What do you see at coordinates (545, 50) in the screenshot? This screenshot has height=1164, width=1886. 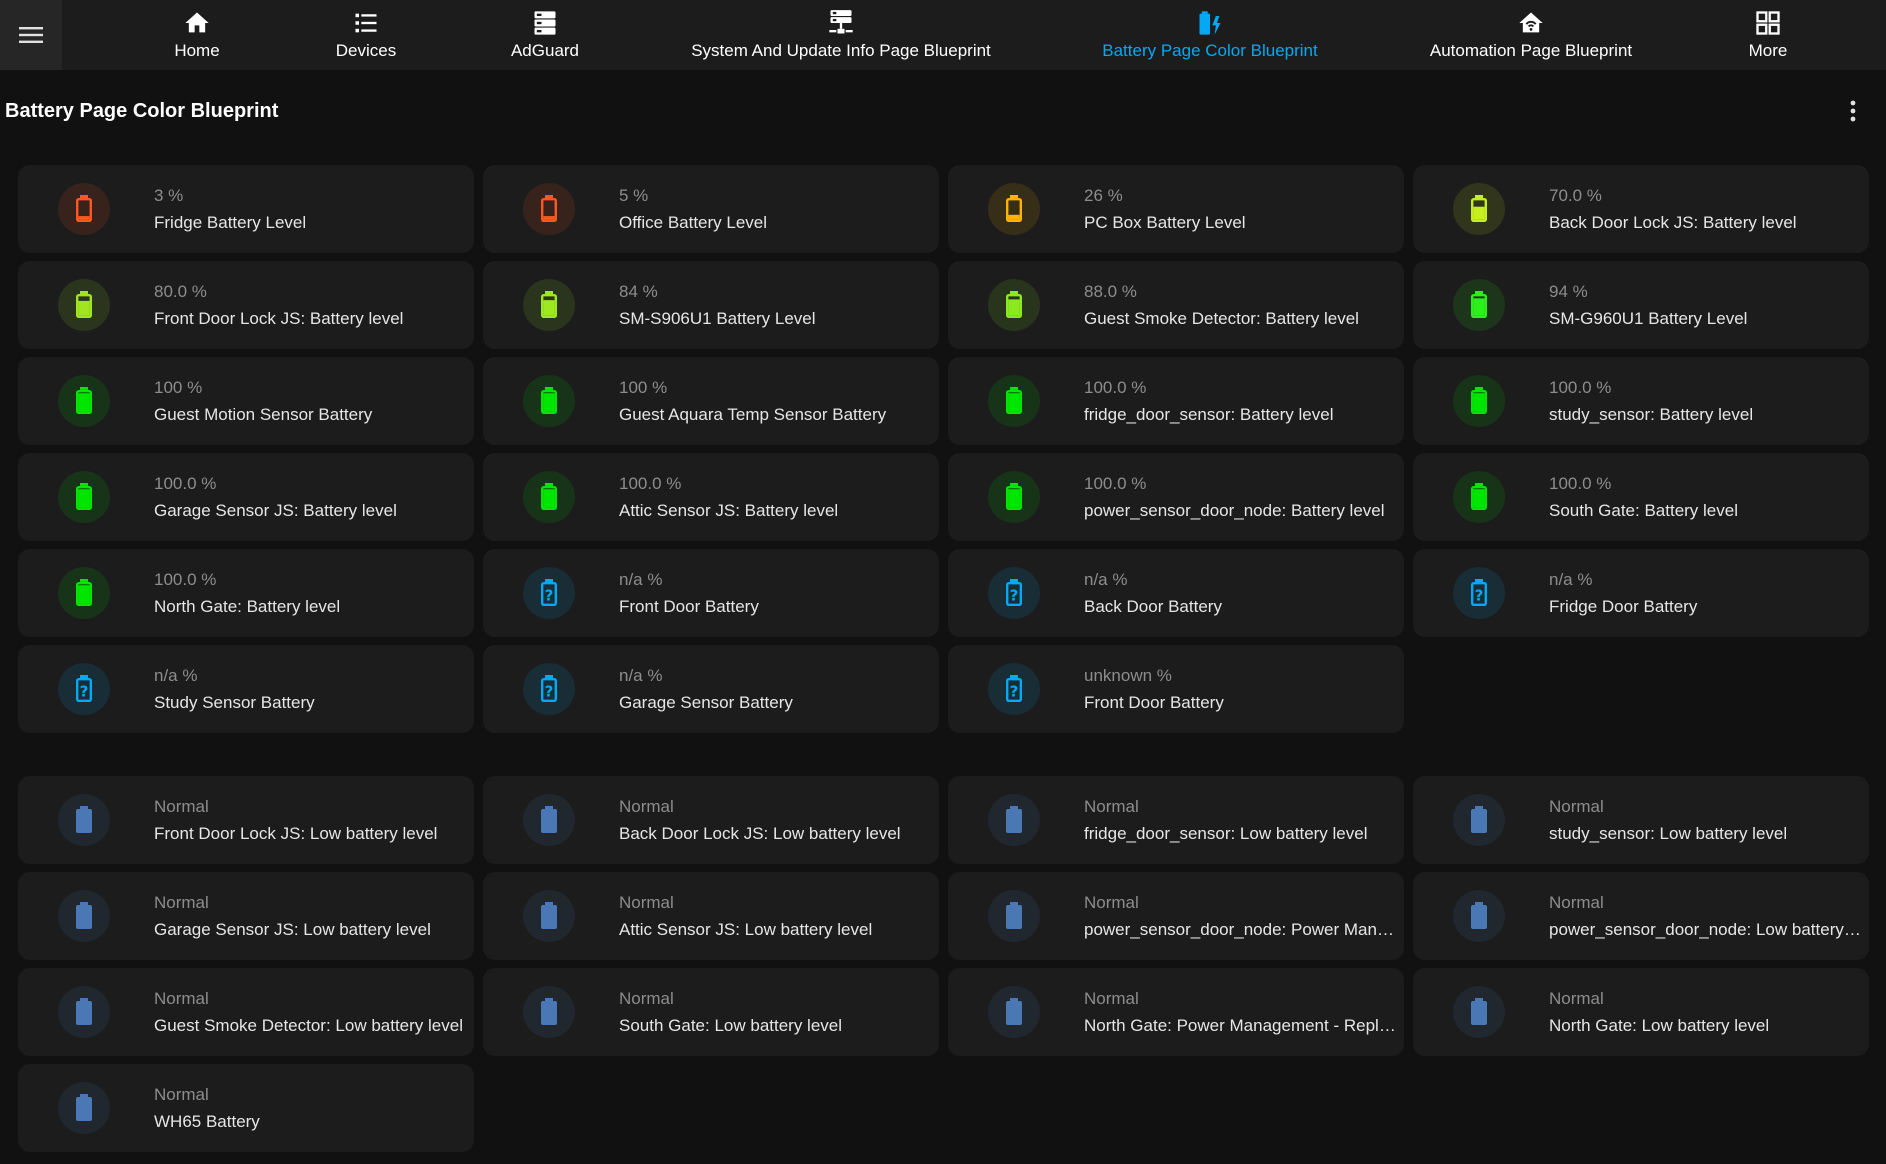 I see `tab-adguard-label: AdGuard` at bounding box center [545, 50].